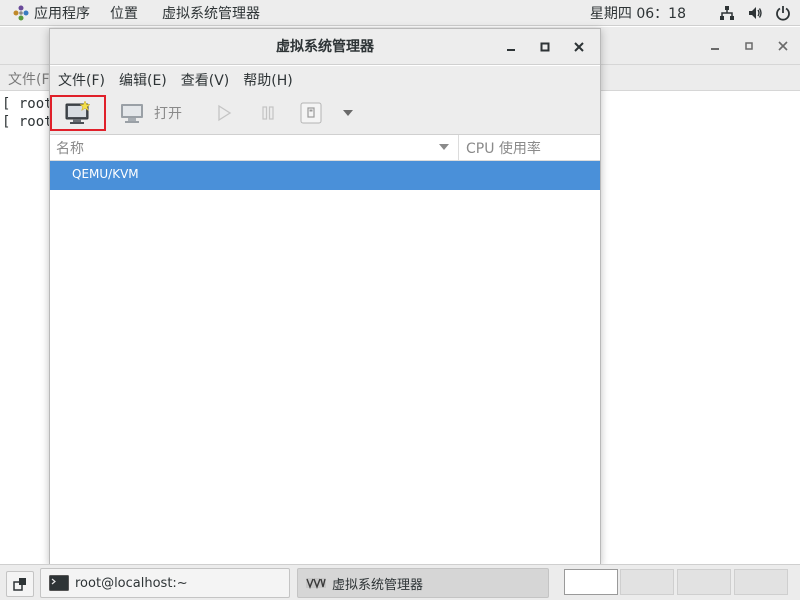 Image resolution: width=800 pixels, height=600 pixels. I want to click on list-item: QEMU/KVM, so click(325, 175).